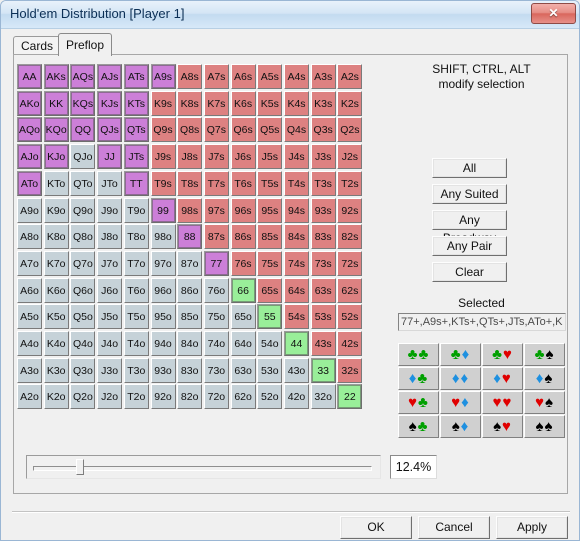  What do you see at coordinates (190, 290) in the screenshot?
I see `hand-cell-86o: 86o` at bounding box center [190, 290].